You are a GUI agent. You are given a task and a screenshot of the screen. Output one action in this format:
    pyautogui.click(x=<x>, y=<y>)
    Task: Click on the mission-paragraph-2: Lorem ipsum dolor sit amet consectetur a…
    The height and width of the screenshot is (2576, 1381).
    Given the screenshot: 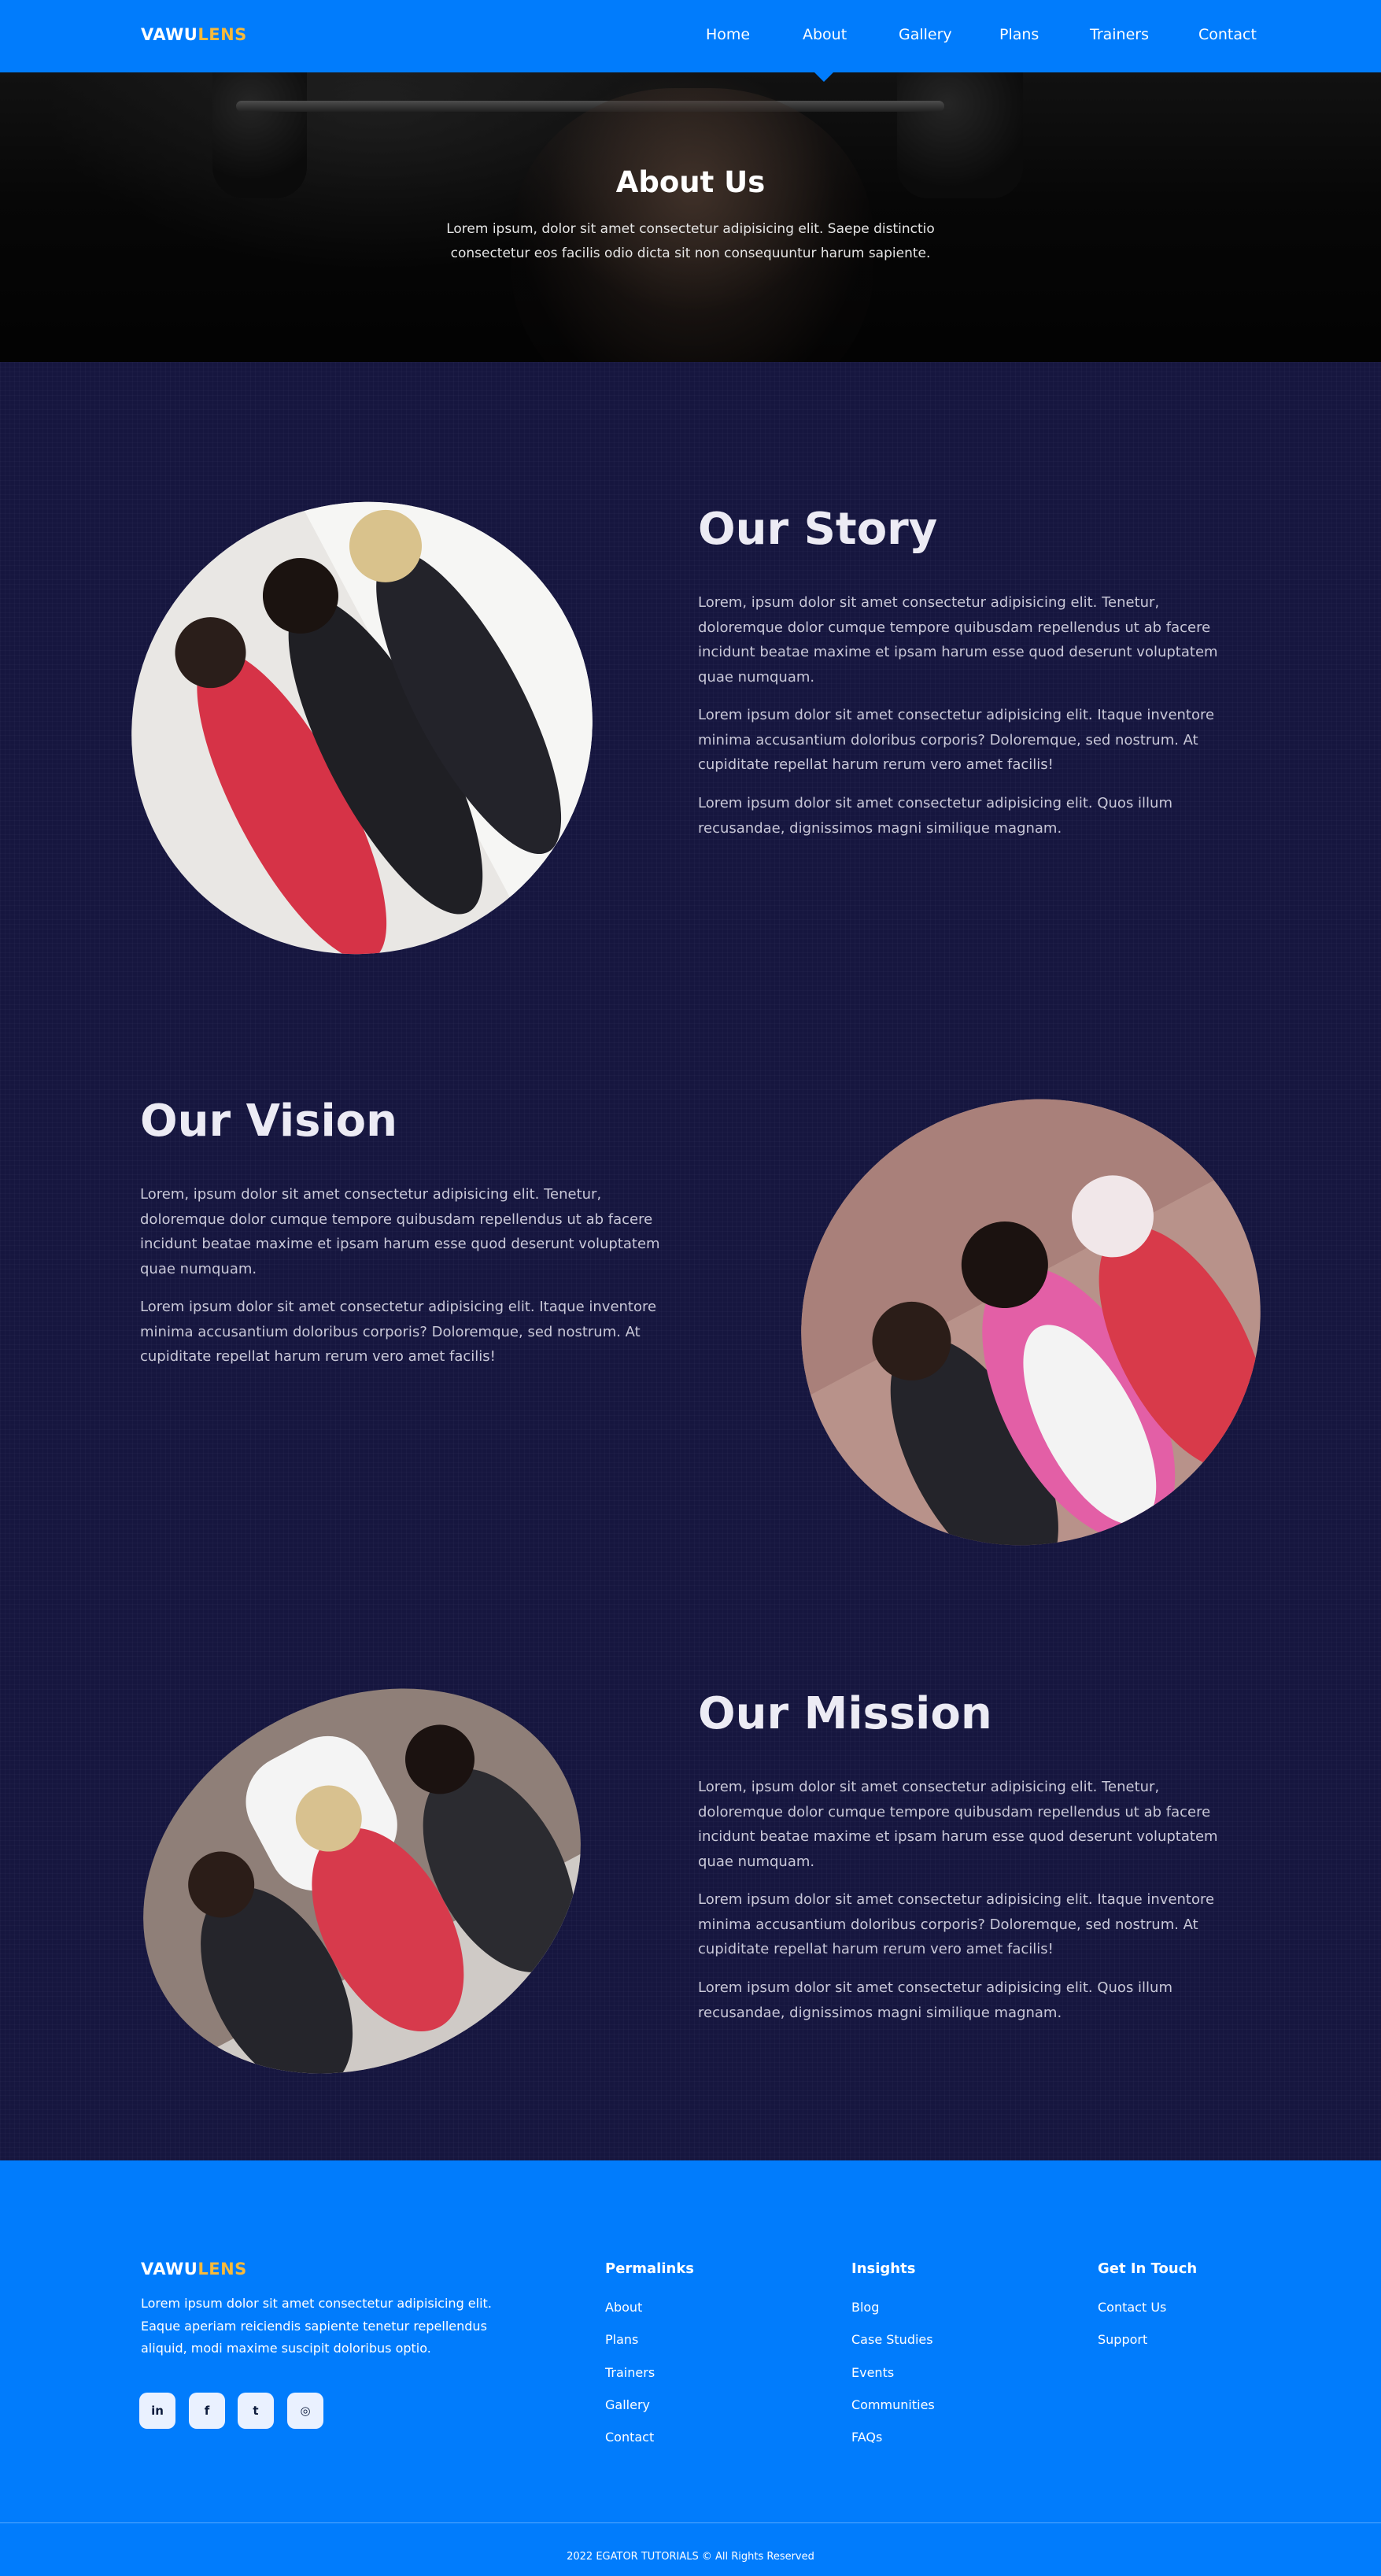 What is the action you would take?
    pyautogui.click(x=957, y=1924)
    